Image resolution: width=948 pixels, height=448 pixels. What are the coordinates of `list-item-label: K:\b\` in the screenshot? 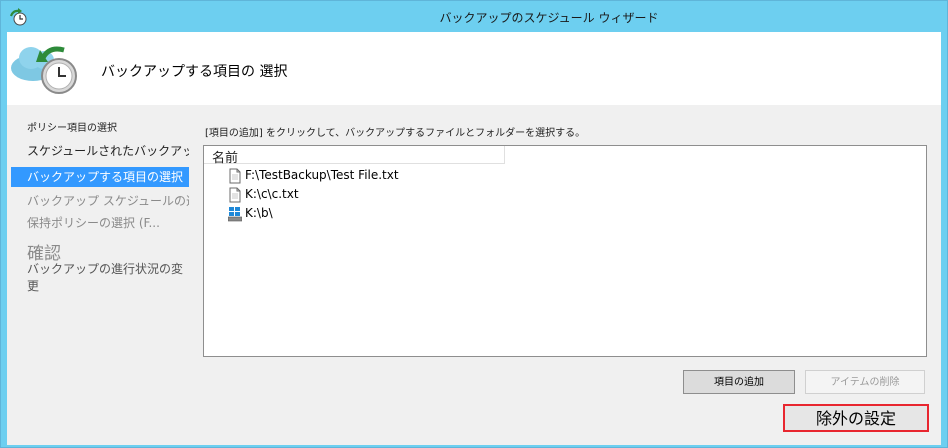 It's located at (259, 213).